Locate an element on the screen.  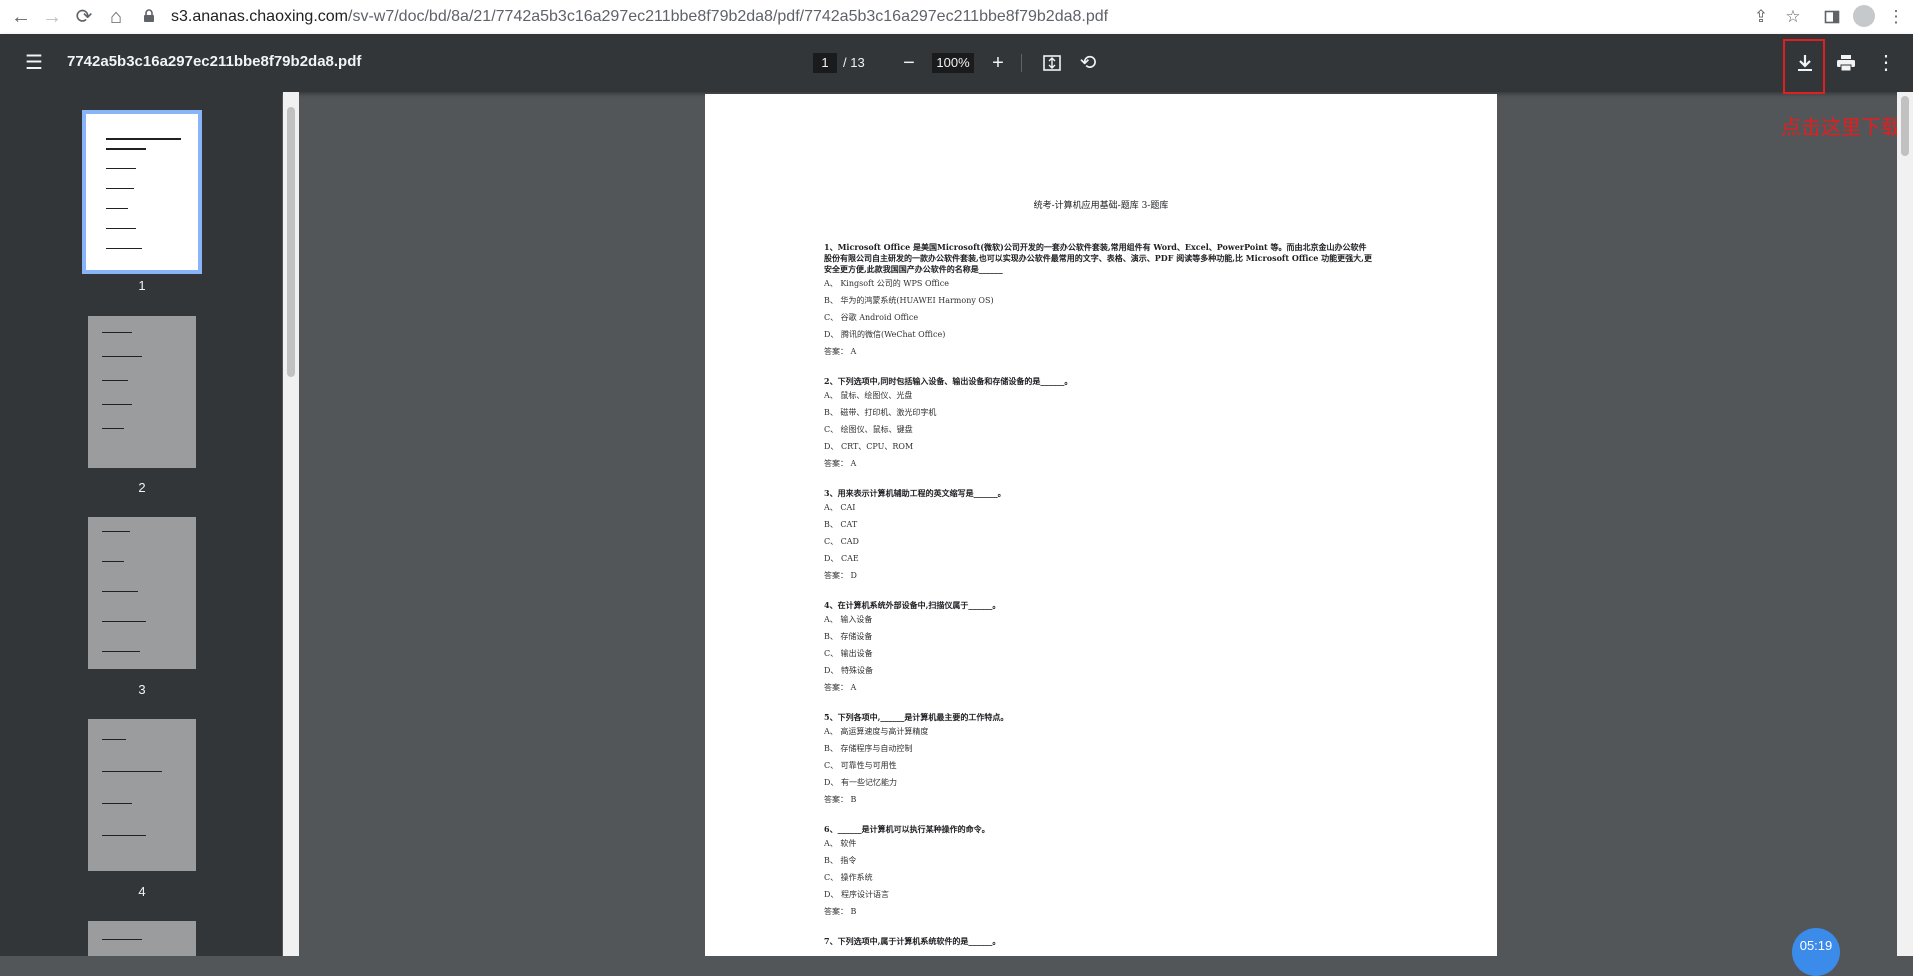
answer-option: A、 高运算速度与高计算精度 is located at coordinates (876, 731).